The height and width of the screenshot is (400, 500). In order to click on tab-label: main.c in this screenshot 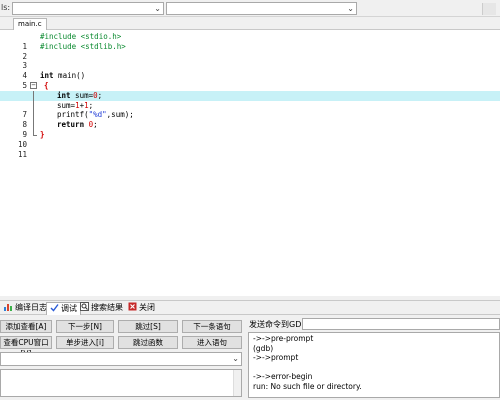, I will do `click(30, 24)`.